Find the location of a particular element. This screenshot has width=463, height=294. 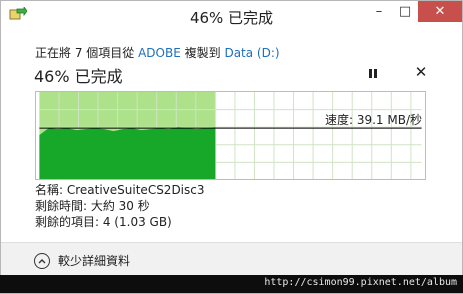

speed-label: 速度: 39.1 MB/秒 is located at coordinates (373, 120).